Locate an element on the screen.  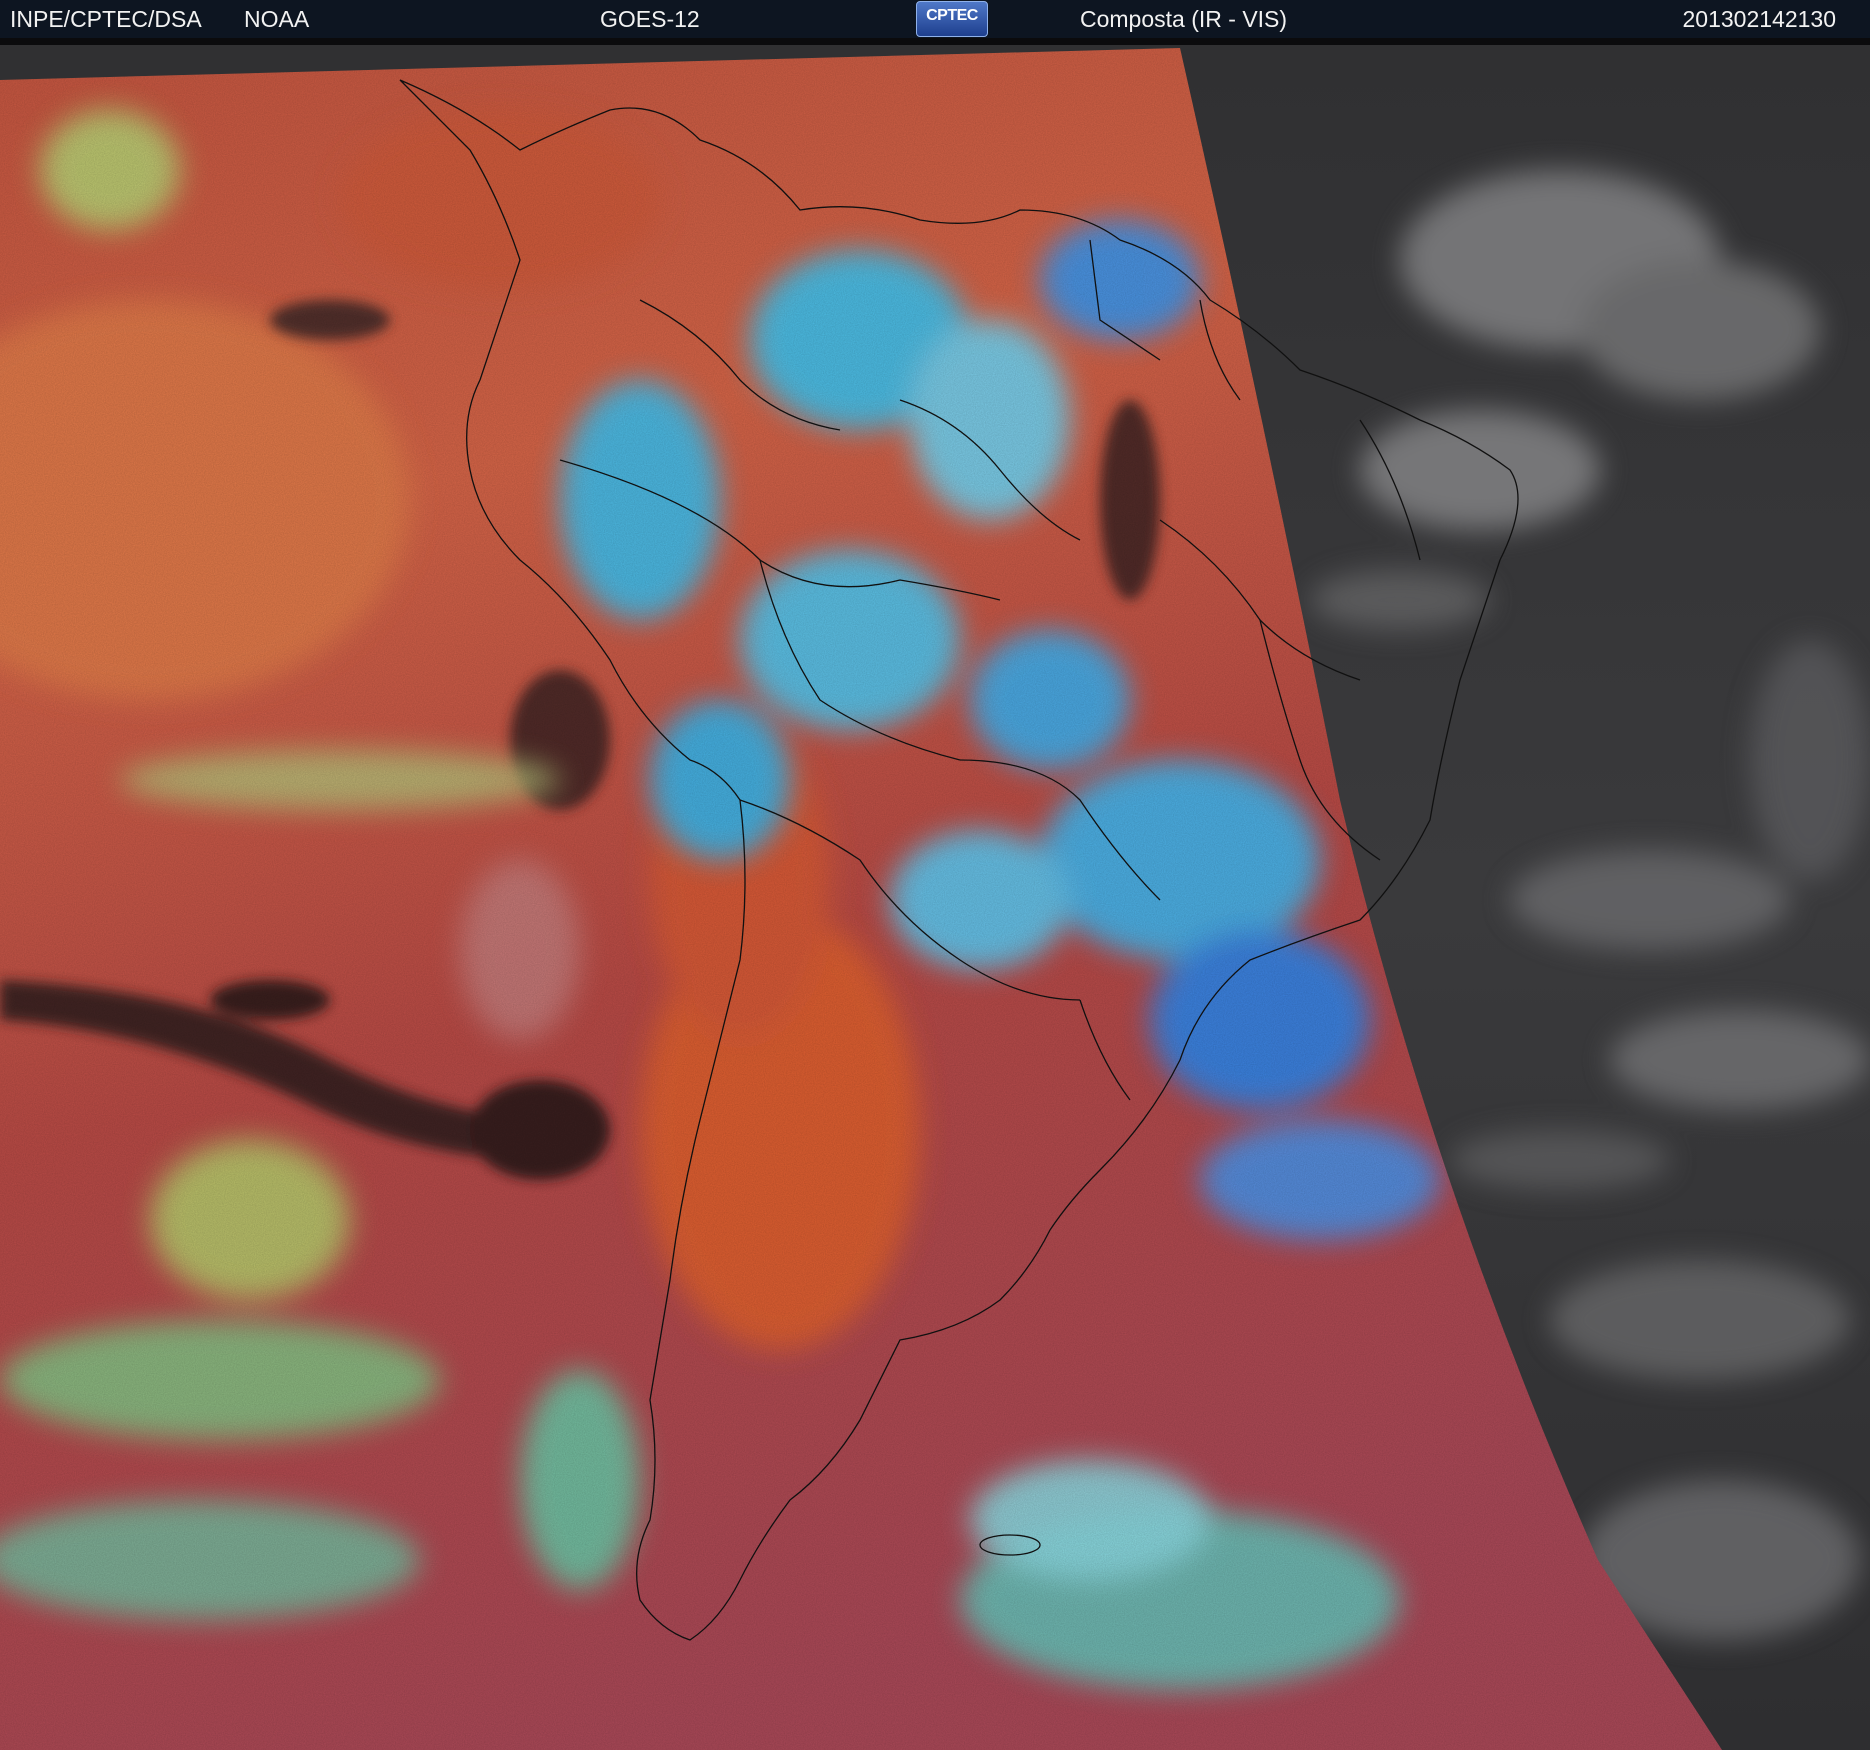
cptec-logo: CPTEC is located at coordinates (952, 19).